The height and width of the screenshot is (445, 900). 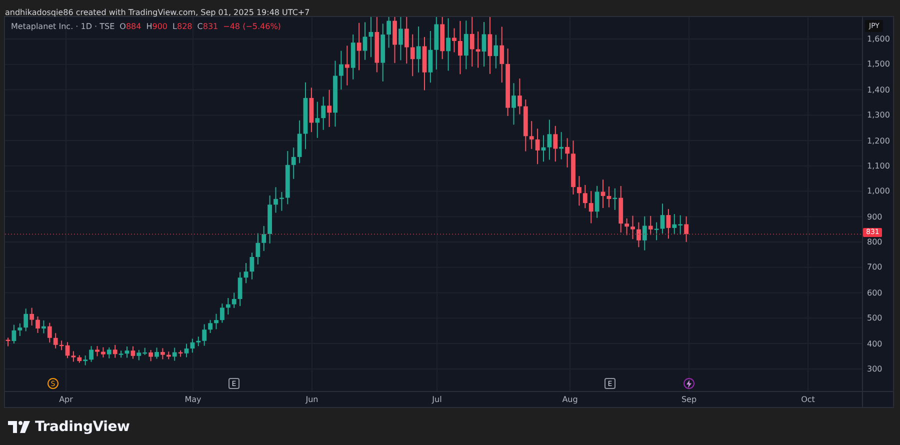 What do you see at coordinates (82, 426) in the screenshot?
I see `logo-text: TradingView` at bounding box center [82, 426].